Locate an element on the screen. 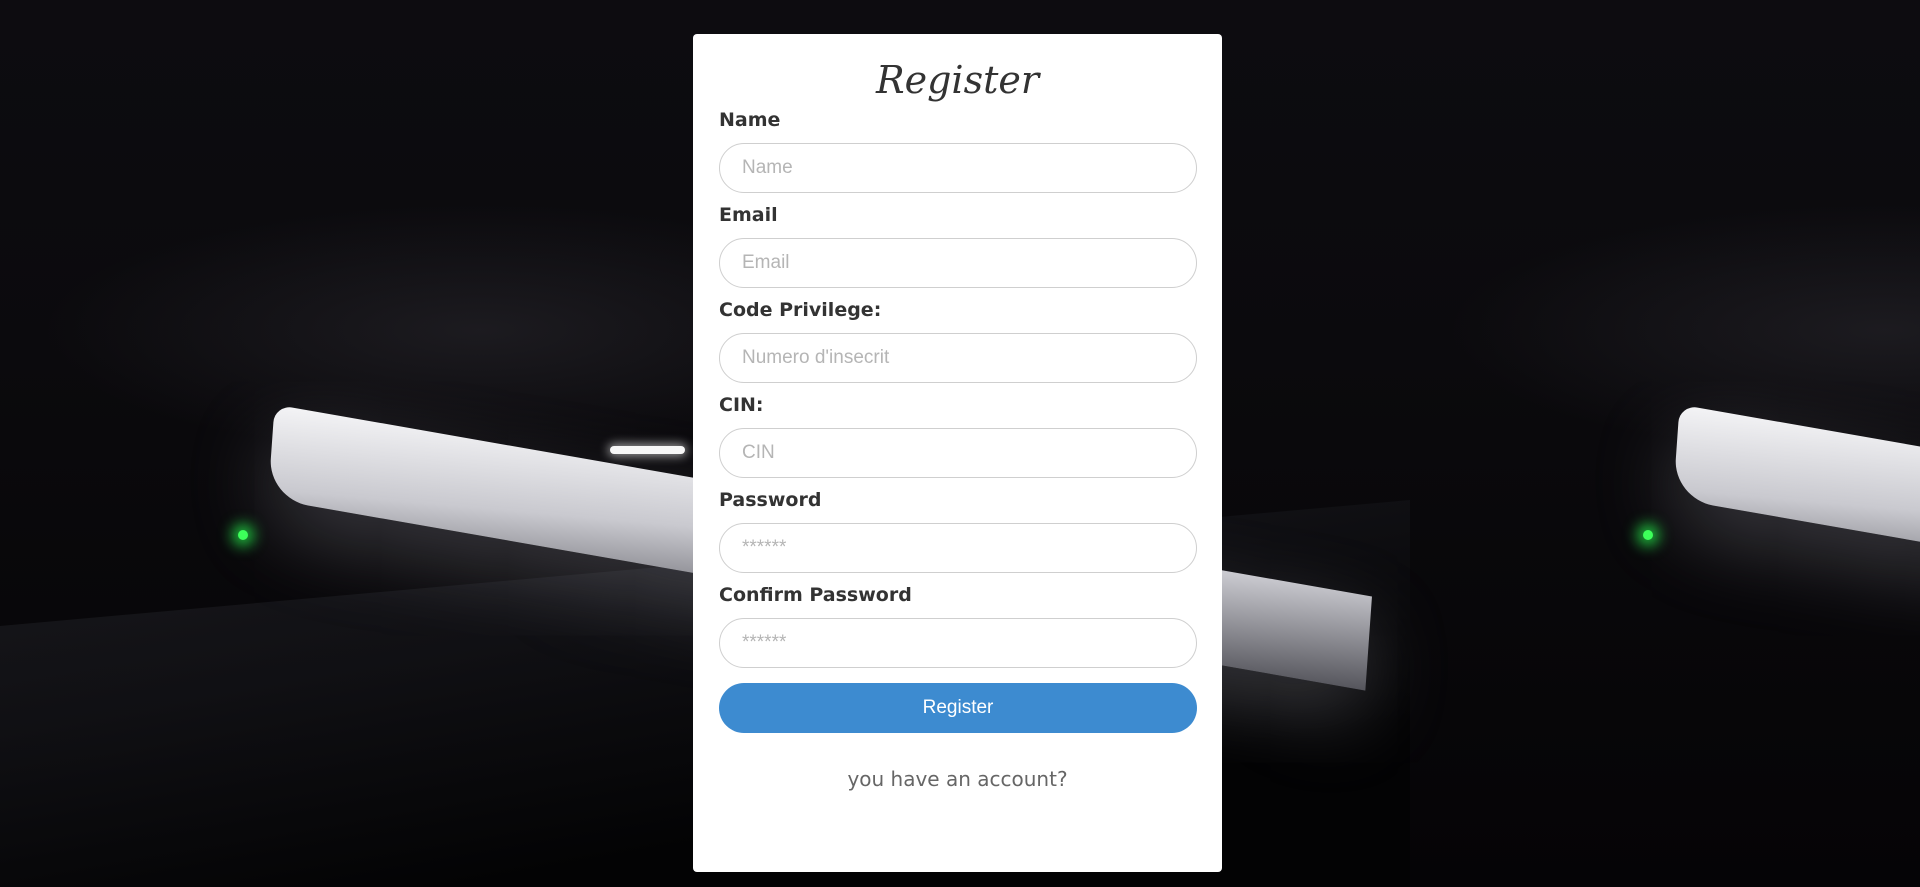 Image resolution: width=1920 pixels, height=887 pixels. code-privilege-input is located at coordinates (958, 358).